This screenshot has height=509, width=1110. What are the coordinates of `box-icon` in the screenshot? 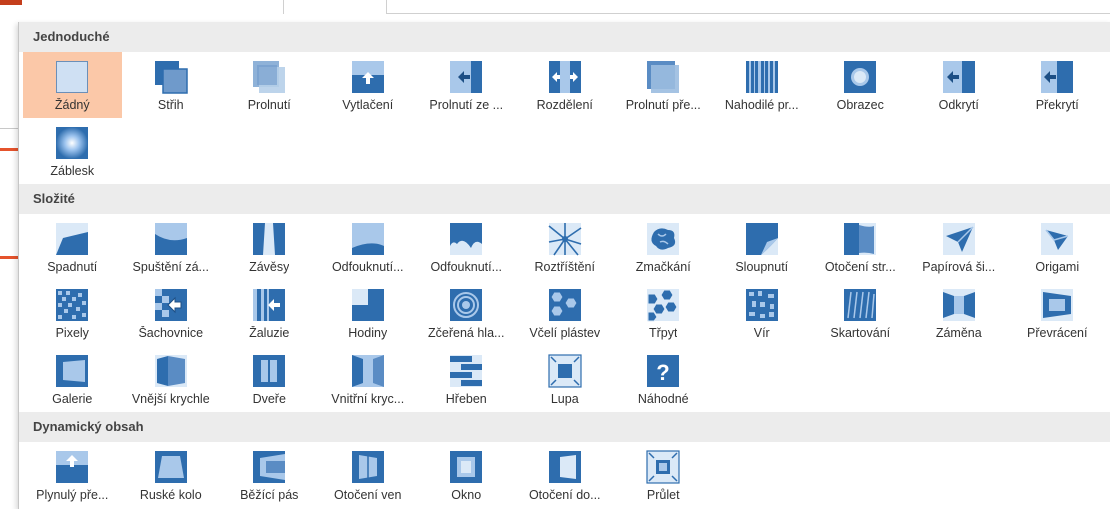 It's located at (367, 371).